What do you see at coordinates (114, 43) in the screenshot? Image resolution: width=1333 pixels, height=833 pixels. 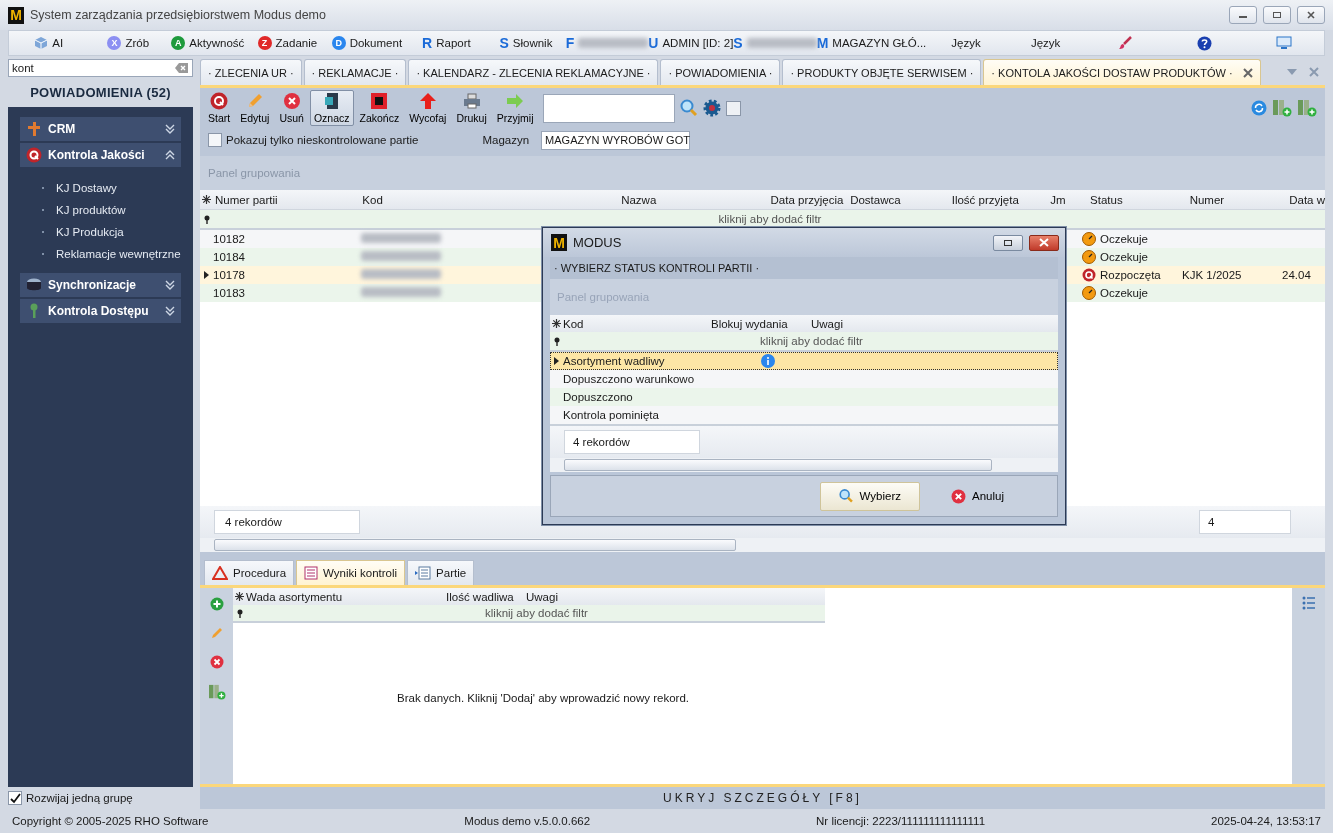 I see `letter-badge: X` at bounding box center [114, 43].